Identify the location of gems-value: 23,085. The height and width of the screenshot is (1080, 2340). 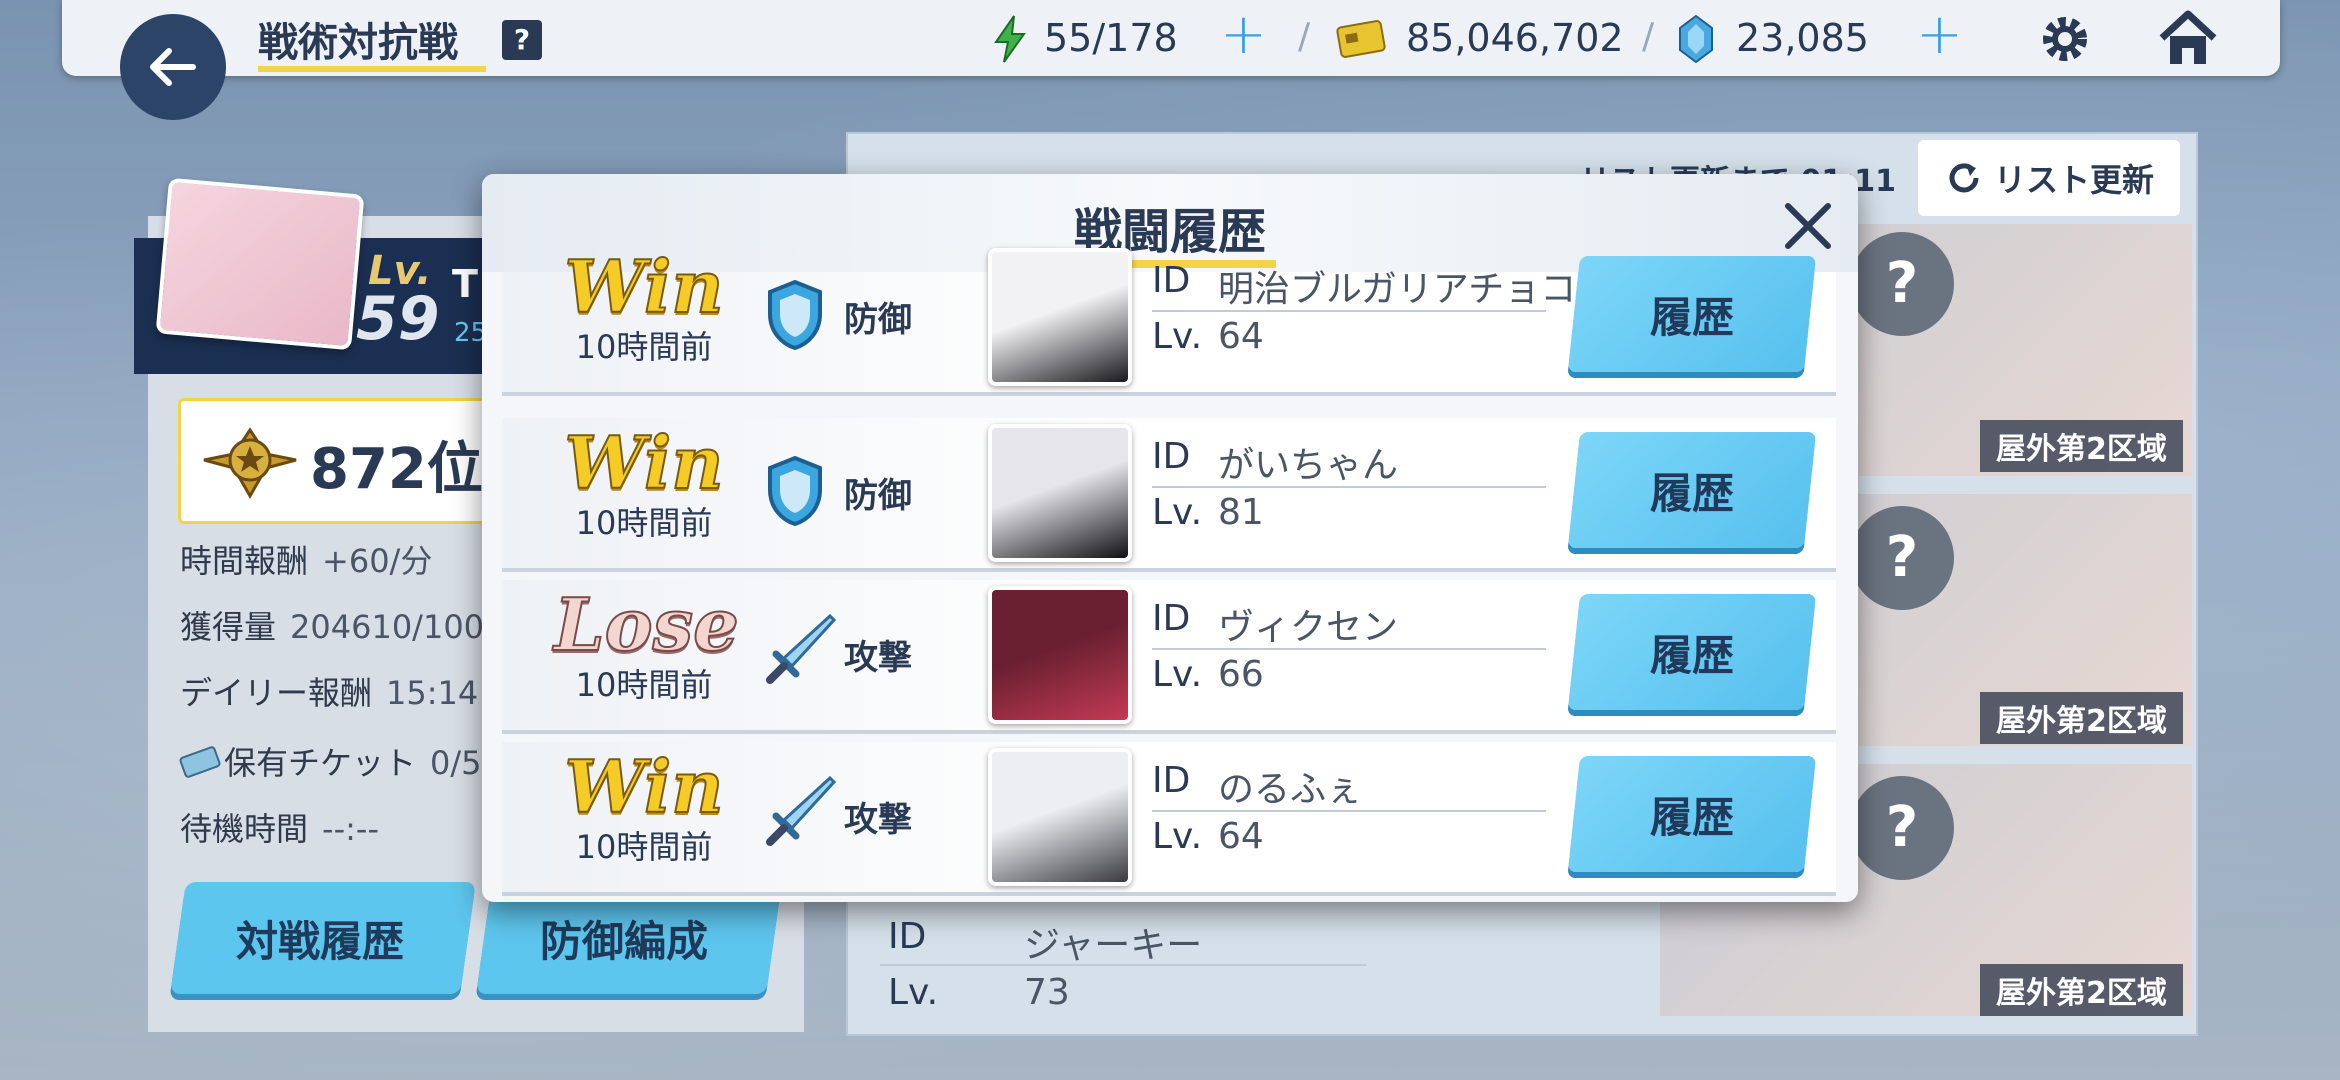
(1802, 38).